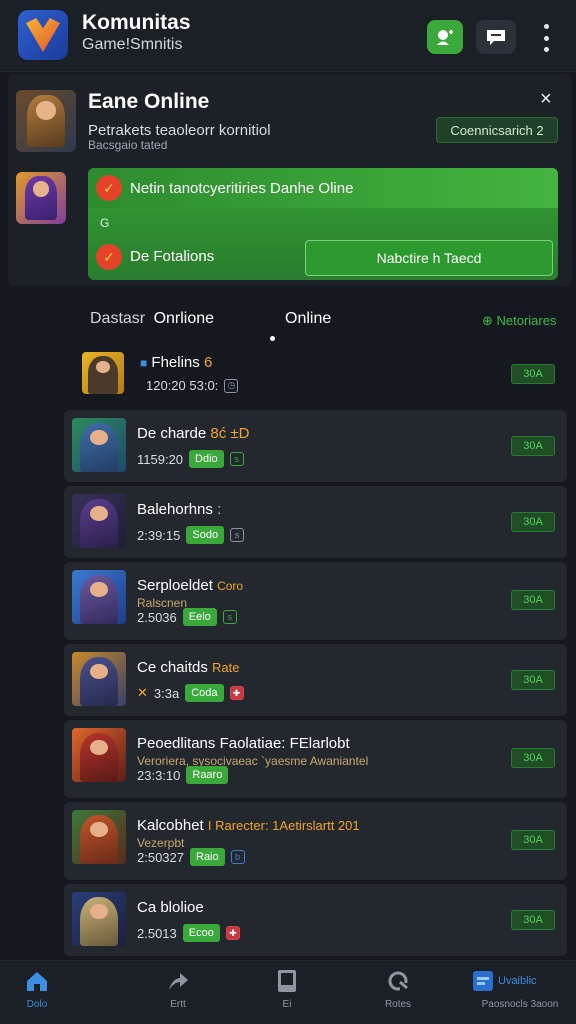 This screenshot has width=576, height=1024. I want to click on member-time: 2:50327, so click(160, 857).